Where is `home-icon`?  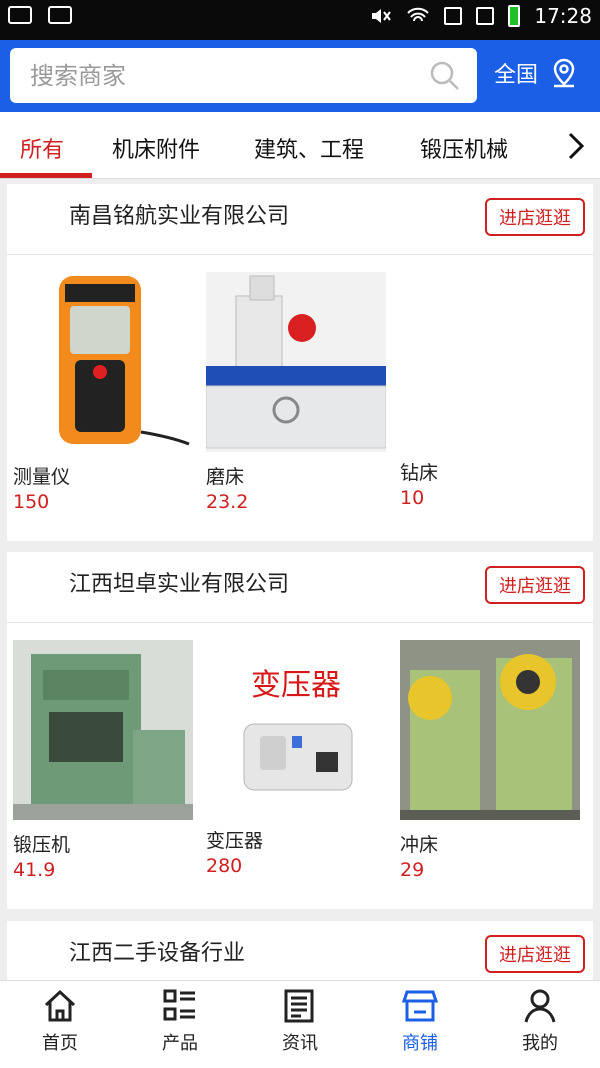 home-icon is located at coordinates (60, 1005).